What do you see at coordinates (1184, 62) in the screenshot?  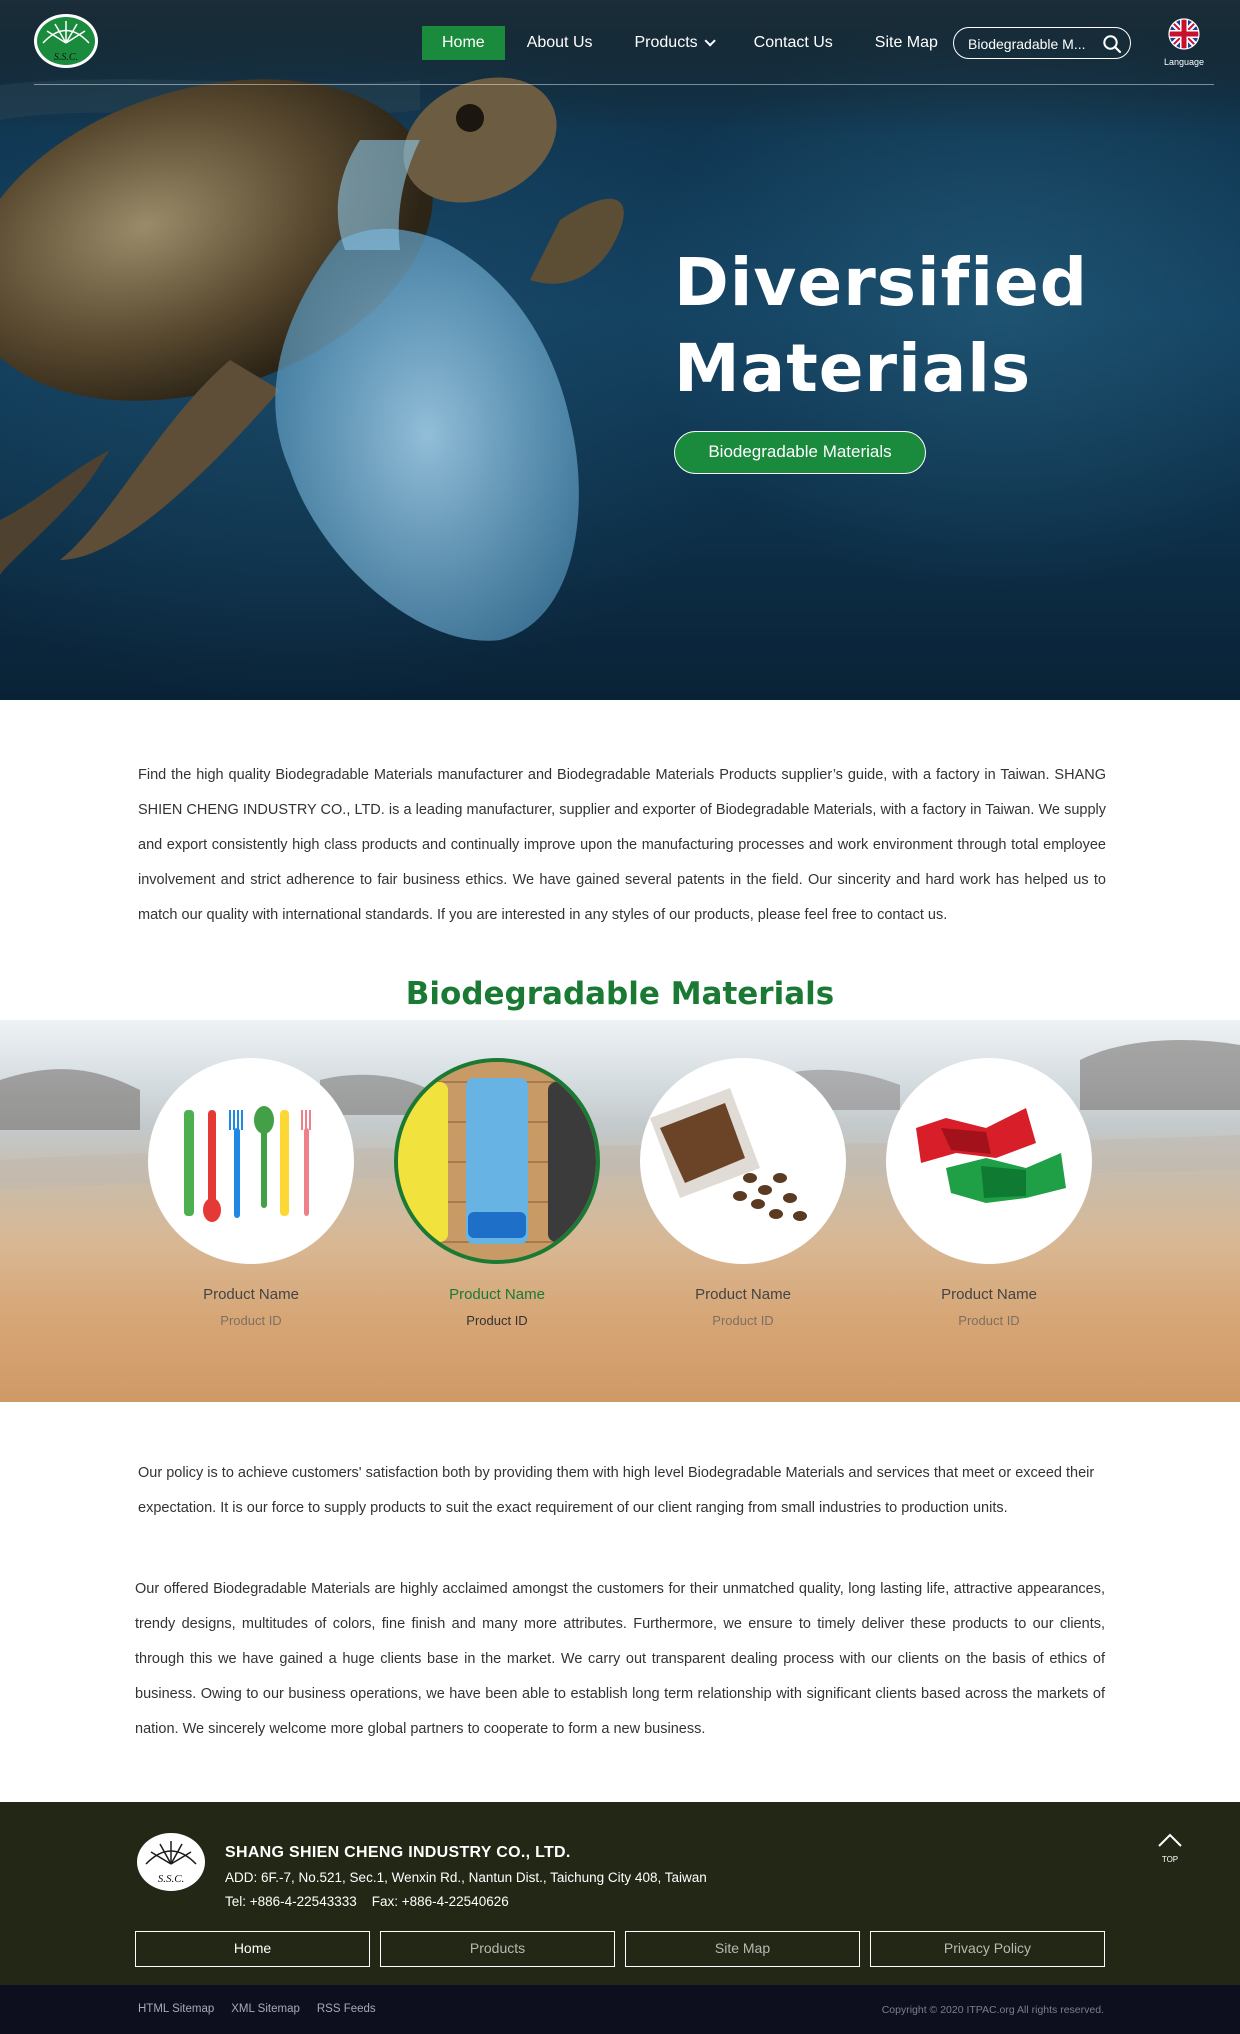 I see `language-label: Language` at bounding box center [1184, 62].